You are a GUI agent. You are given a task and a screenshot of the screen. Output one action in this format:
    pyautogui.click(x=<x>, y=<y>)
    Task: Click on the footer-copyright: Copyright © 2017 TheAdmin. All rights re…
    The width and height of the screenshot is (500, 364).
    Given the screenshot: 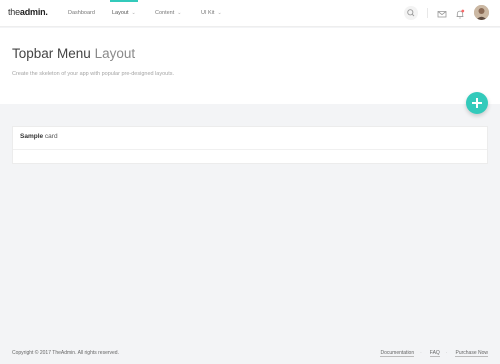 What is the action you would take?
    pyautogui.click(x=65, y=353)
    